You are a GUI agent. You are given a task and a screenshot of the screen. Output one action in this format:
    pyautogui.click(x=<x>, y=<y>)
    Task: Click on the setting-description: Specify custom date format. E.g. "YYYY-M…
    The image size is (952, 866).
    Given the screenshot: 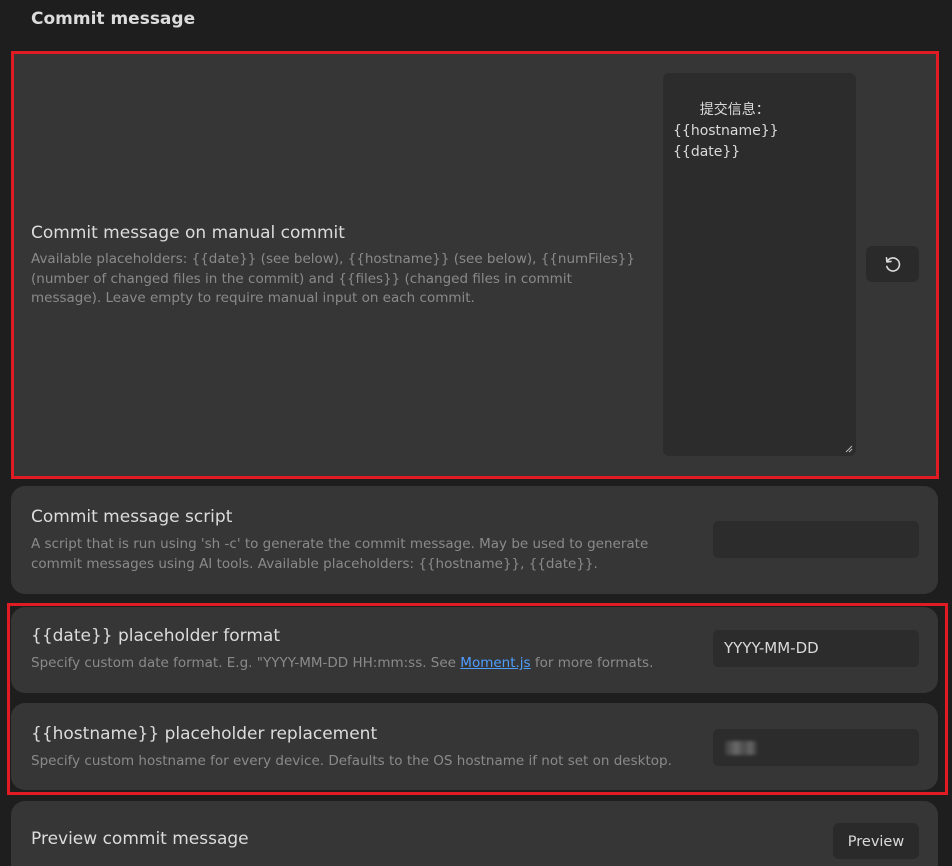 What is the action you would take?
    pyautogui.click(x=342, y=663)
    